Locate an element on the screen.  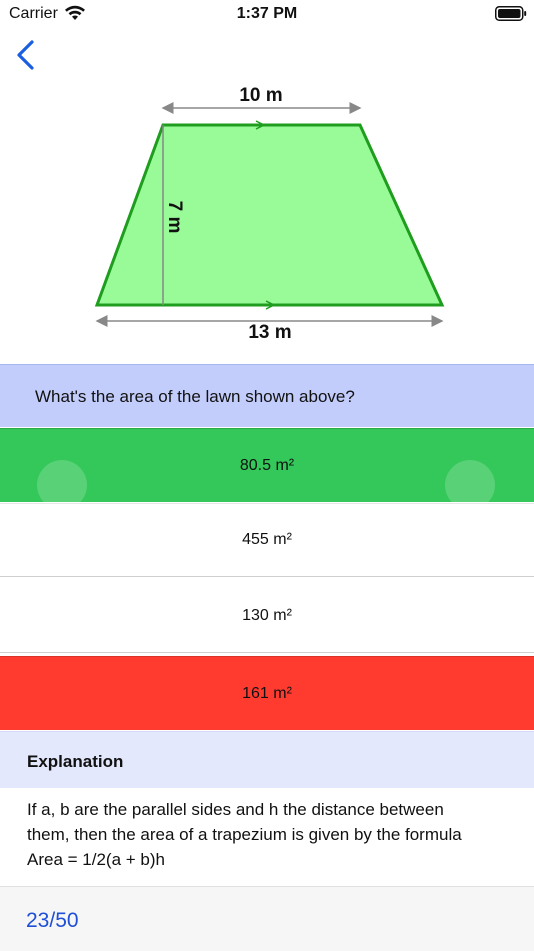
answer-label: 130 m² is located at coordinates (267, 615).